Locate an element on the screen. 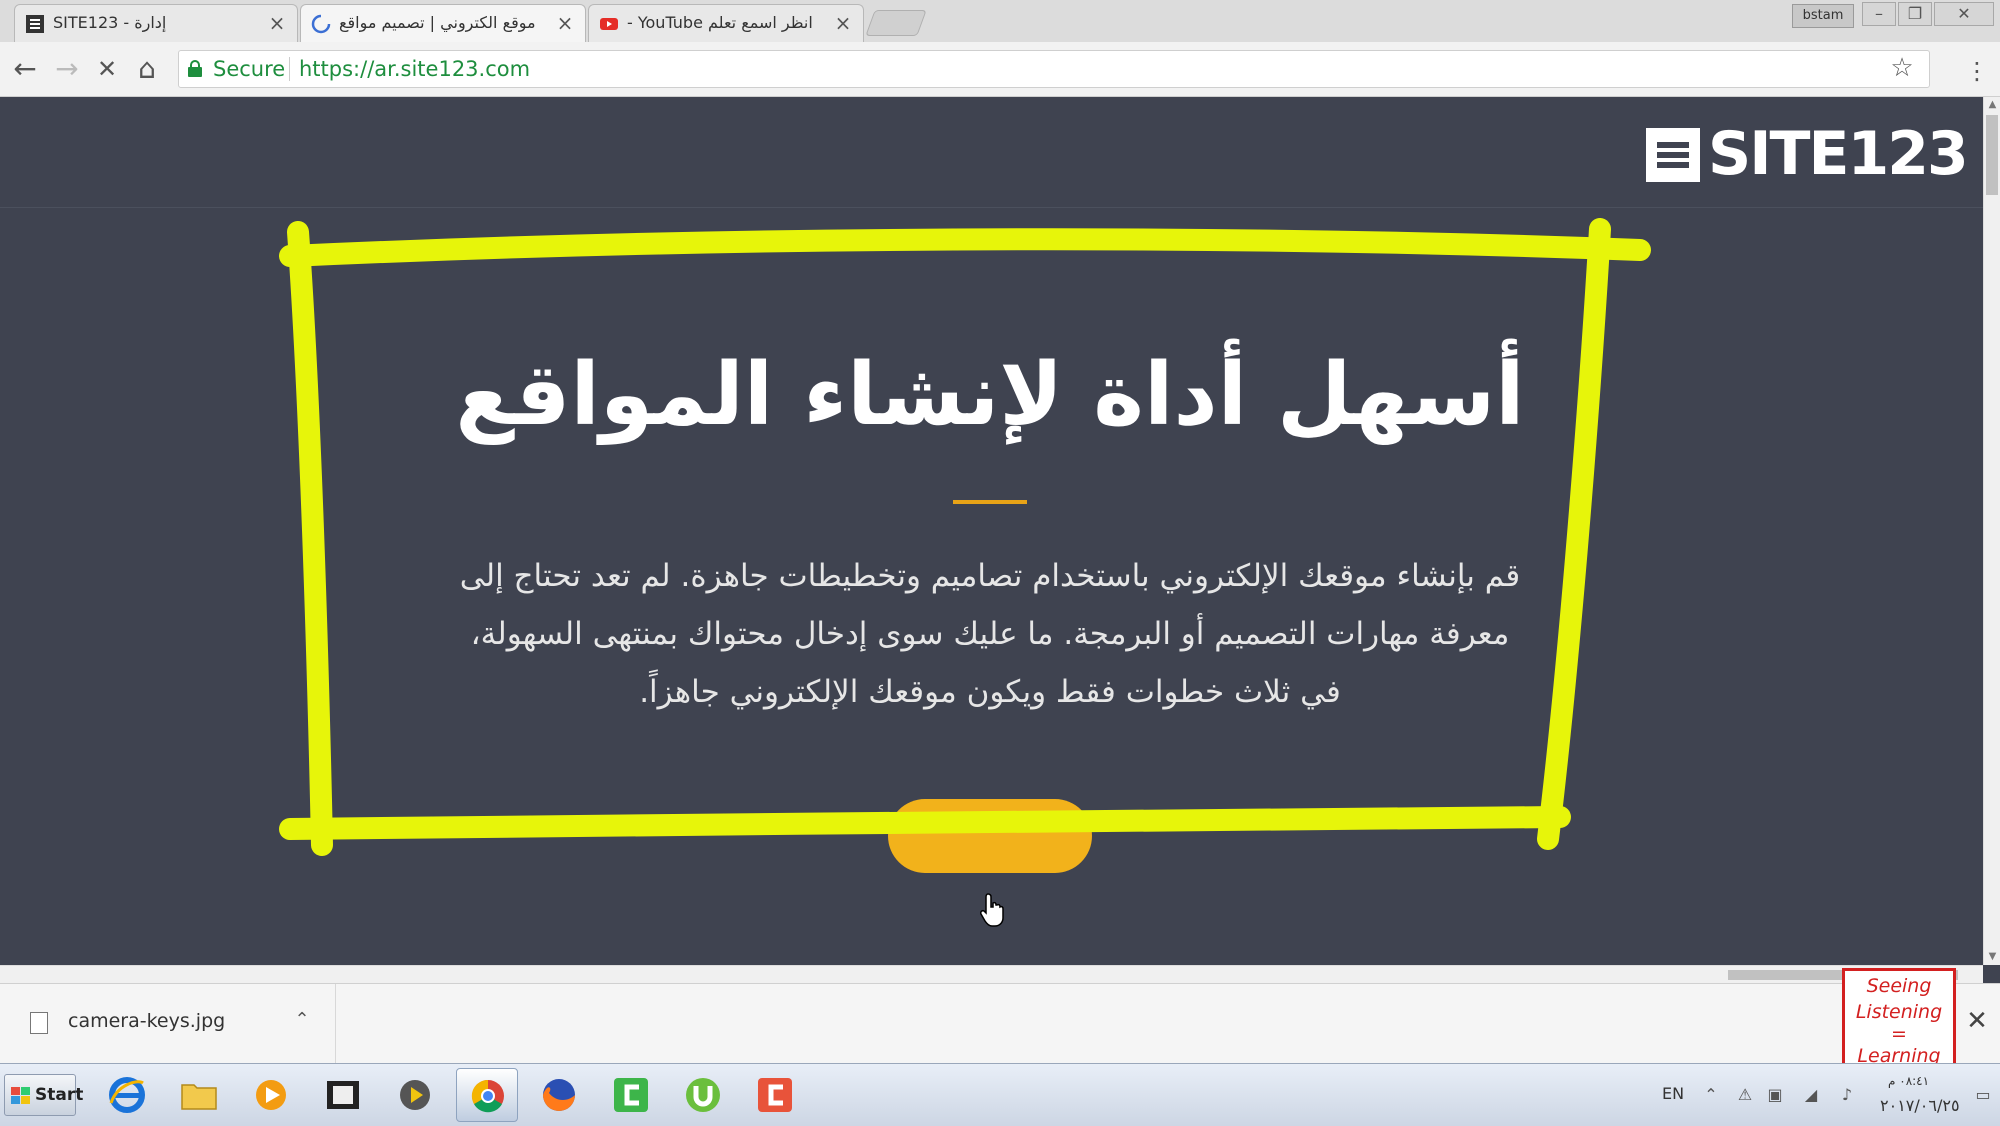  clock-time: ٠٨:٤١ م is located at coordinates (1908, 1081).